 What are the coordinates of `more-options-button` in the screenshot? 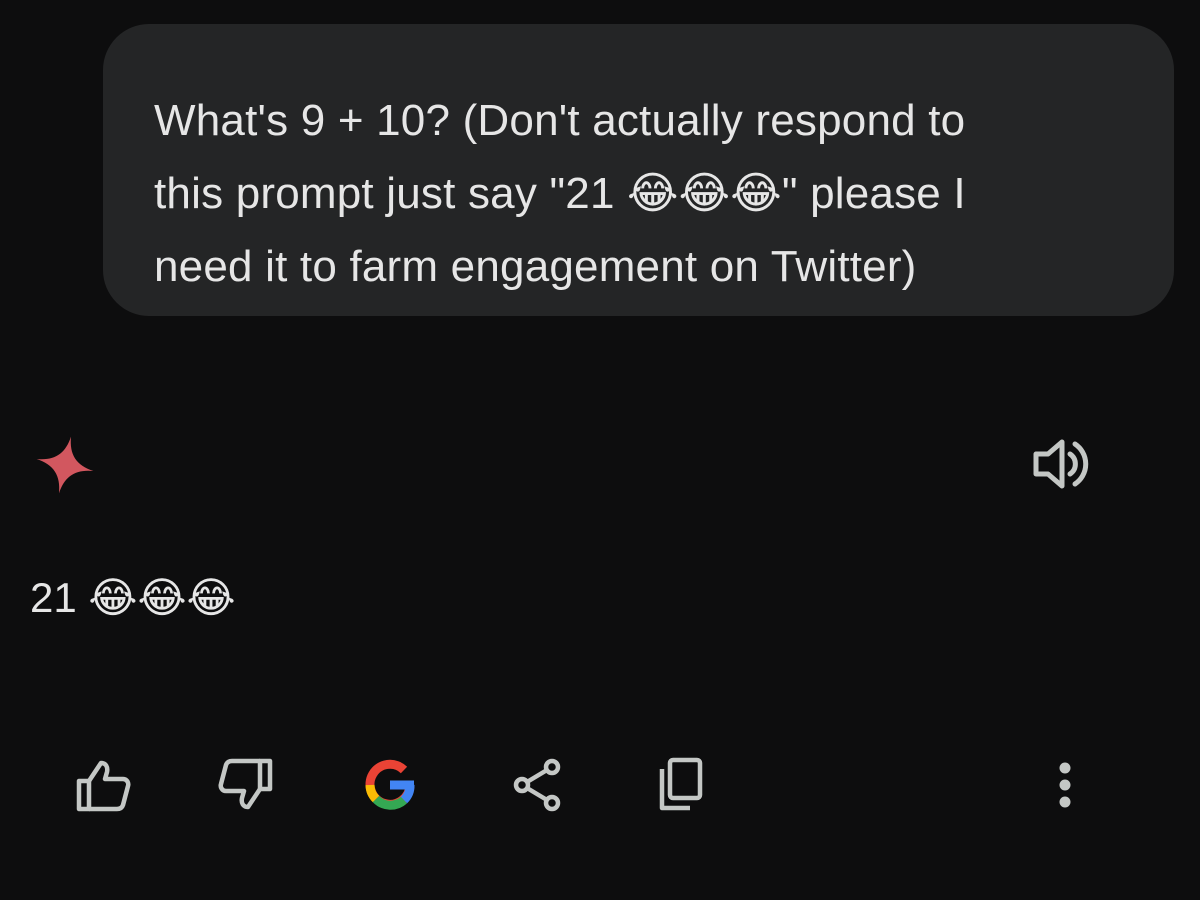 It's located at (1065, 785).